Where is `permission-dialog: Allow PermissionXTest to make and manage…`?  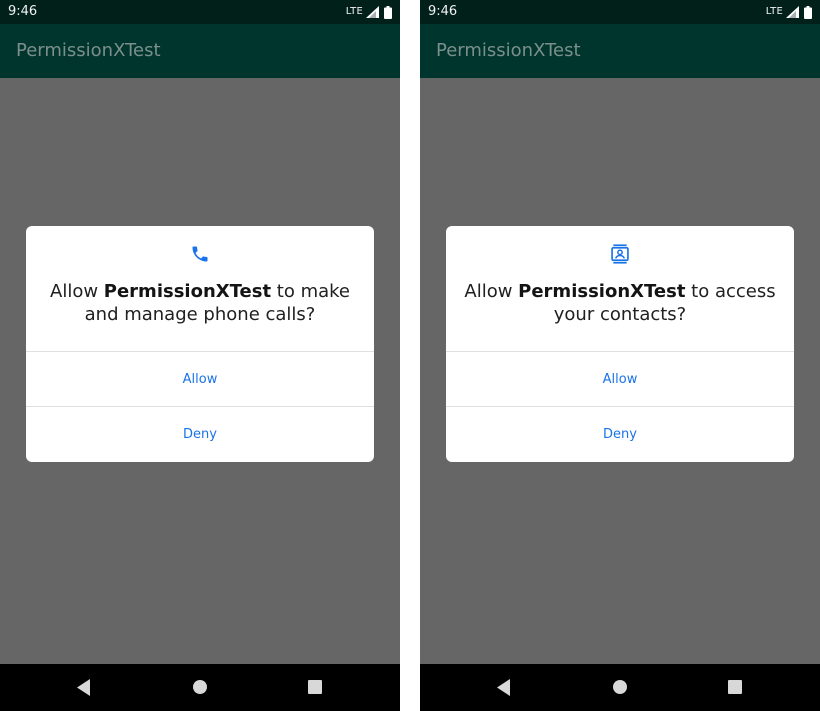 permission-dialog: Allow PermissionXTest to make and manage… is located at coordinates (200, 344).